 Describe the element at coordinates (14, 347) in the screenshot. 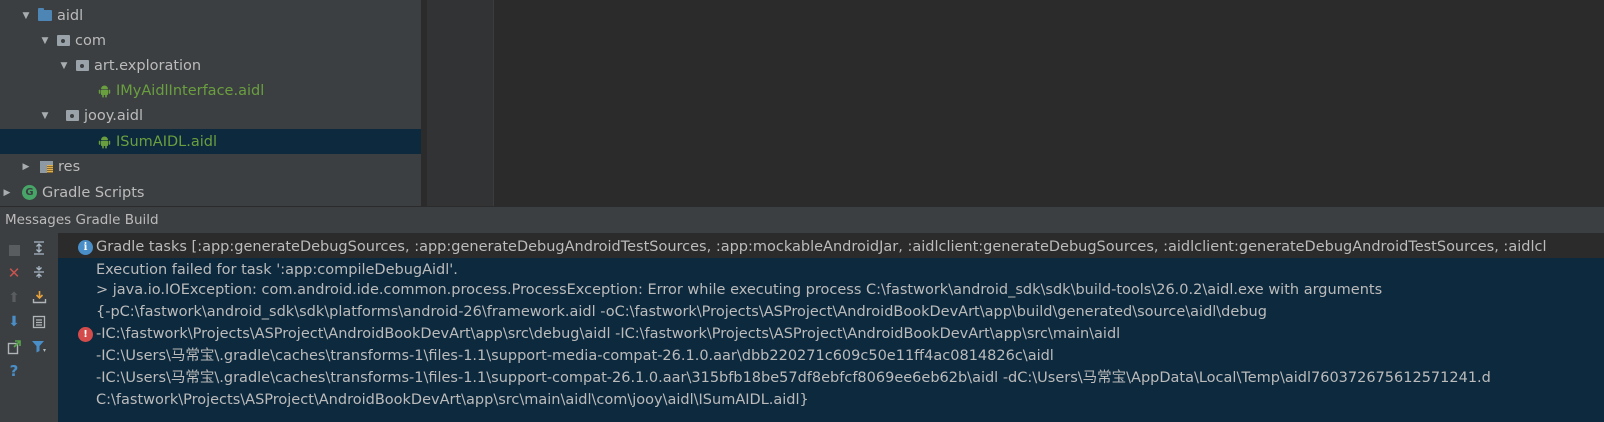

I see `export-icon` at that location.